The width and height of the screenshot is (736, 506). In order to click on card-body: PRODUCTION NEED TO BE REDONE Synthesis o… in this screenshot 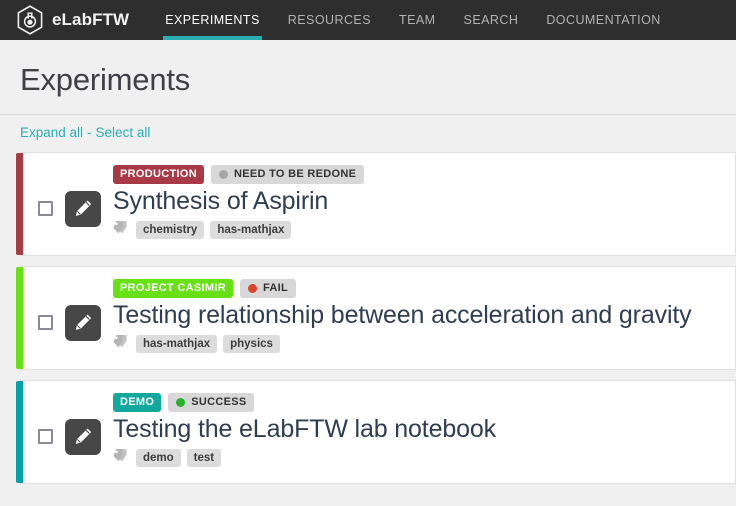, I will do `click(410, 202)`.